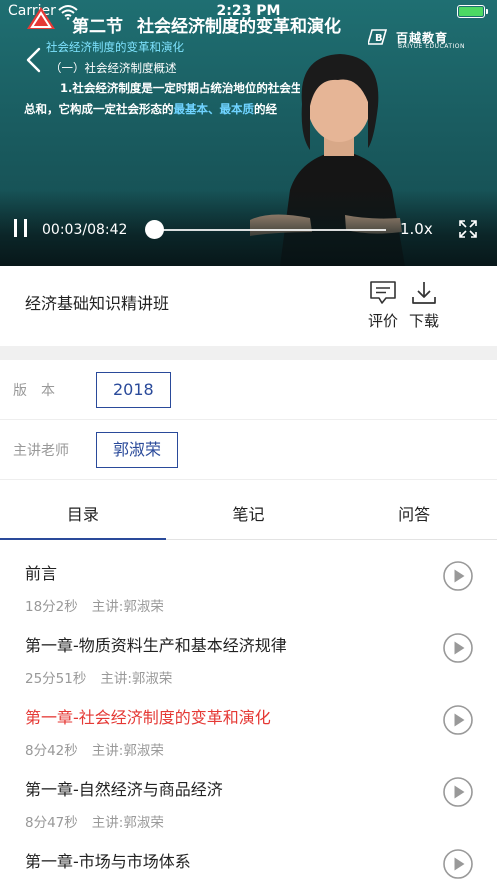  What do you see at coordinates (424, 293) in the screenshot?
I see `download-icon` at bounding box center [424, 293].